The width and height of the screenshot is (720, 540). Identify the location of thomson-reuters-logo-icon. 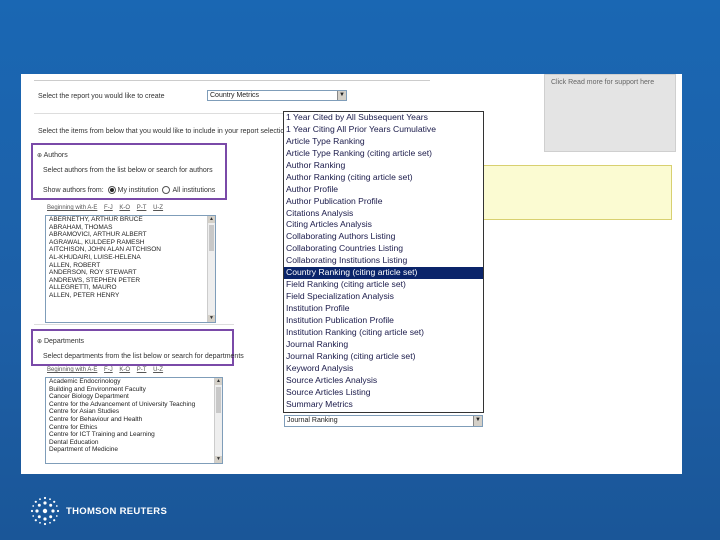
(45, 511).